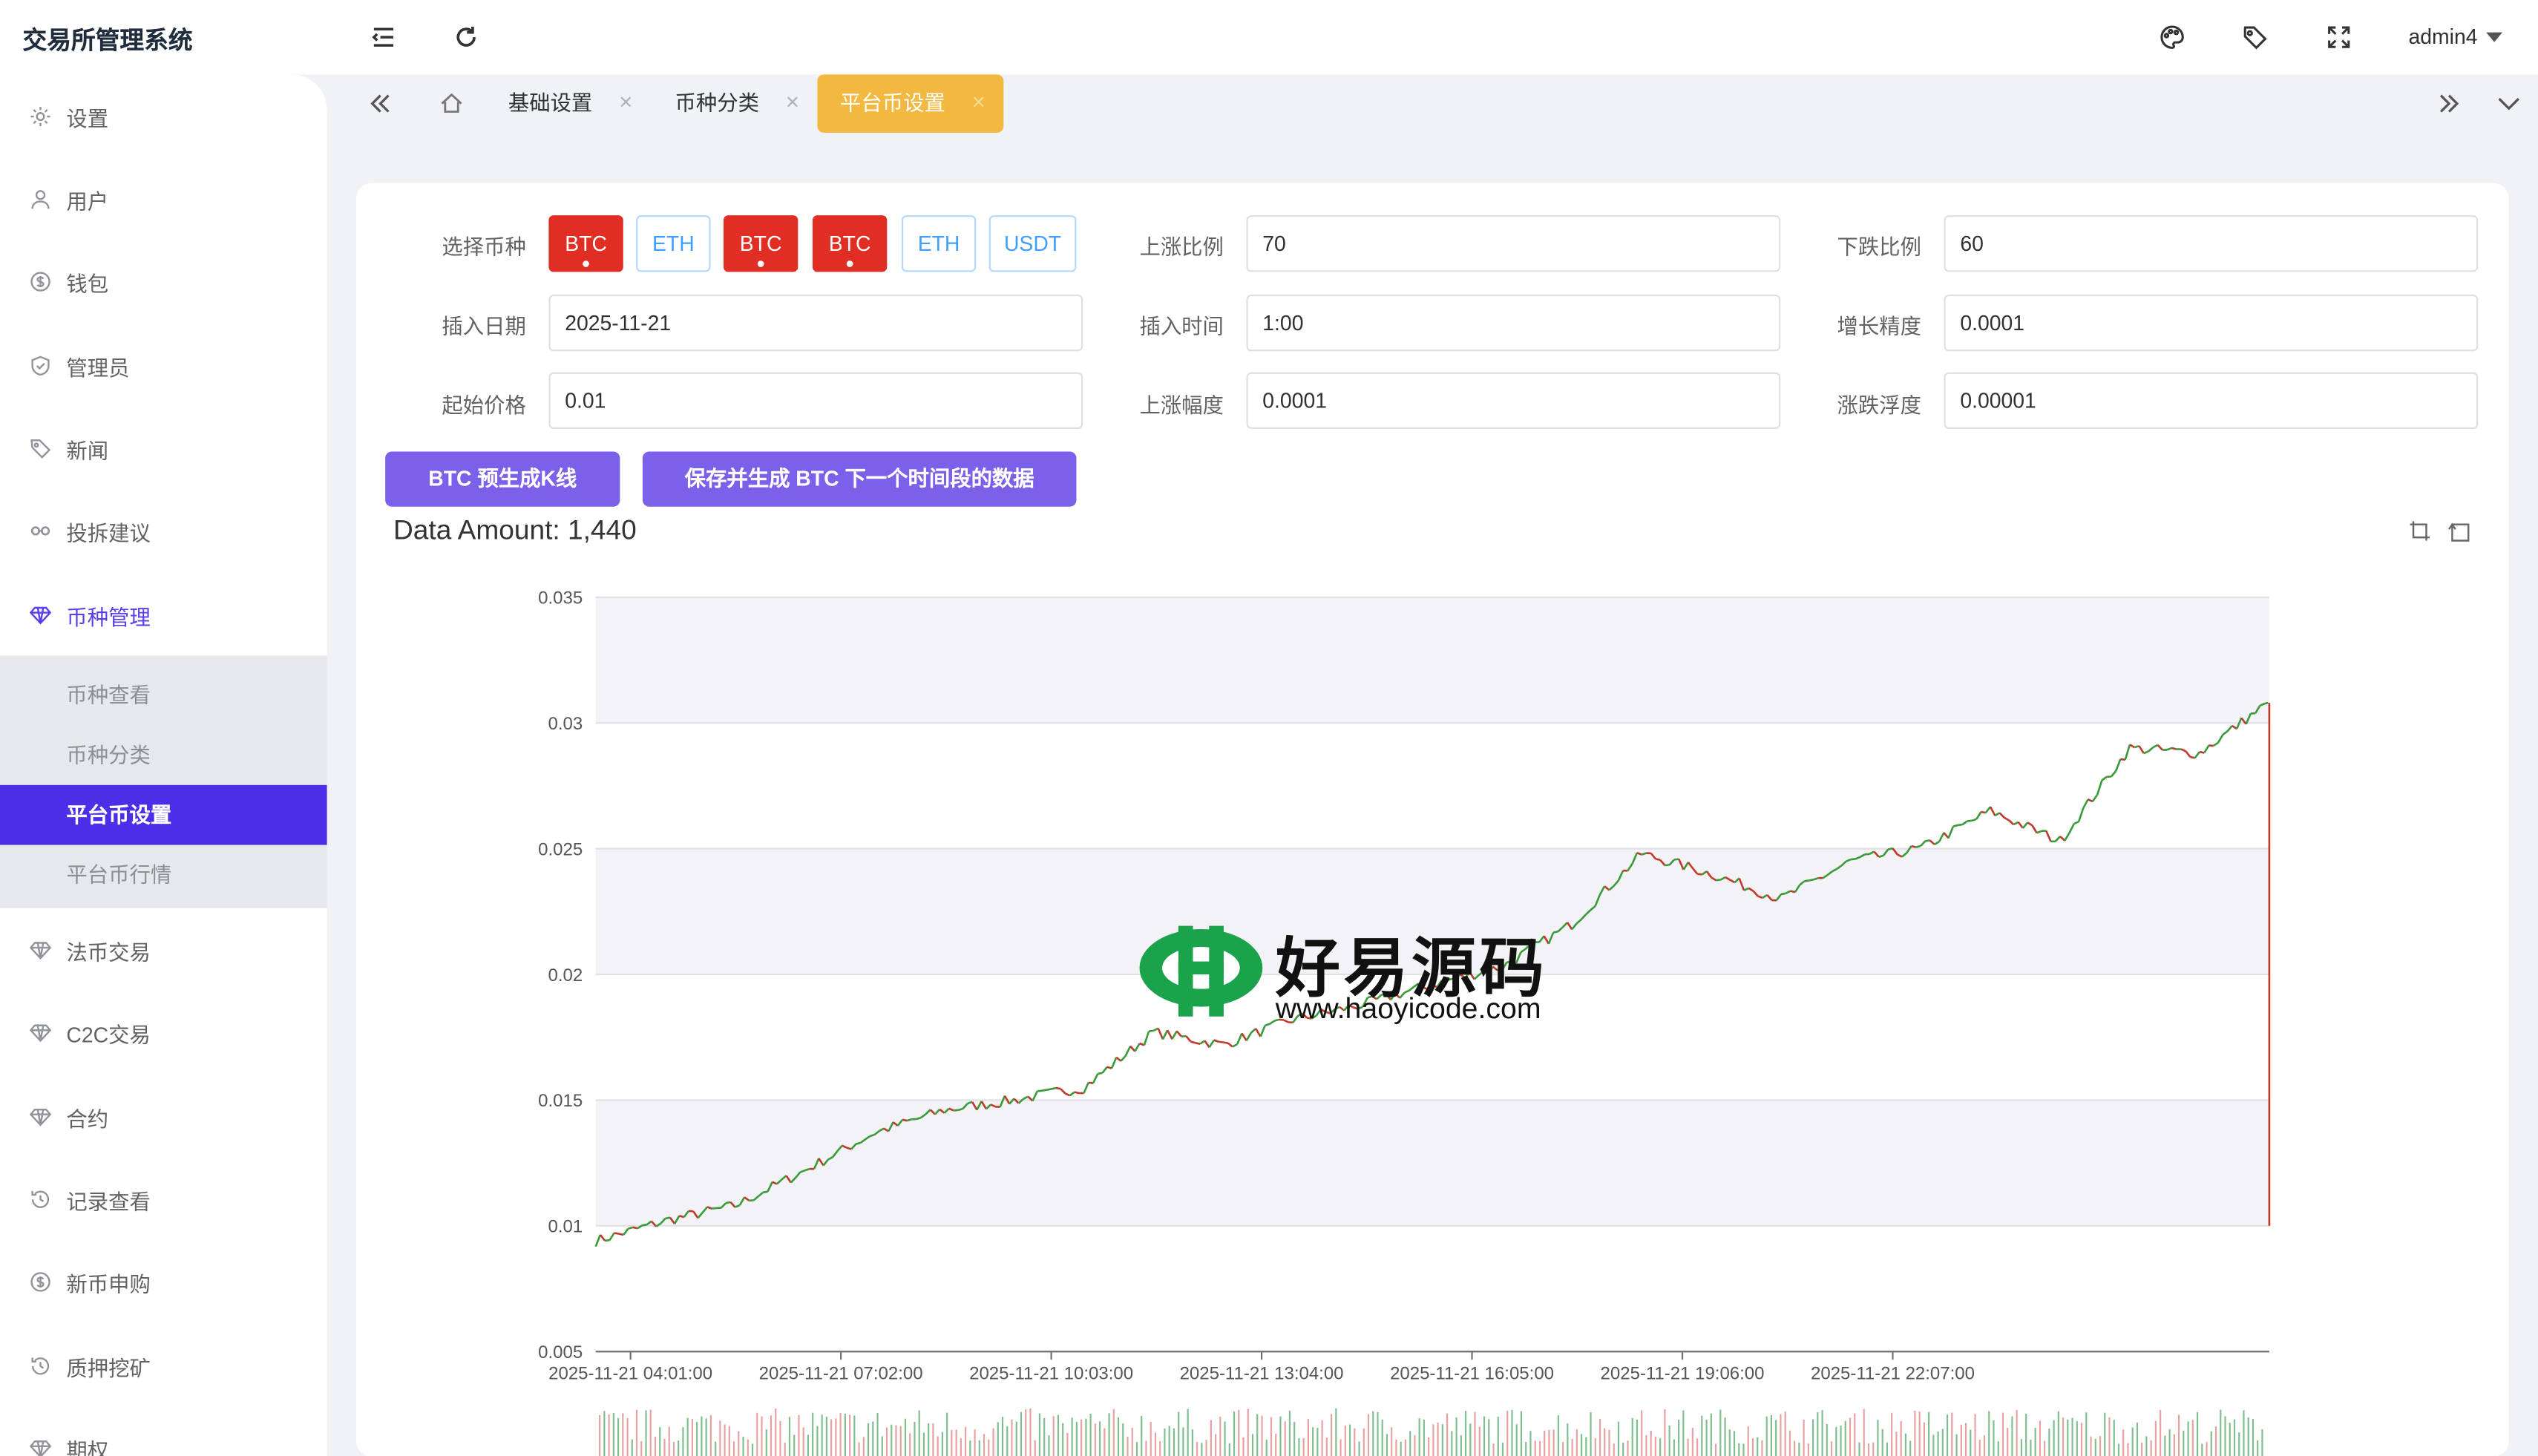  I want to click on x-tick-label: 2025-11-21 22:07:00, so click(1893, 1373).